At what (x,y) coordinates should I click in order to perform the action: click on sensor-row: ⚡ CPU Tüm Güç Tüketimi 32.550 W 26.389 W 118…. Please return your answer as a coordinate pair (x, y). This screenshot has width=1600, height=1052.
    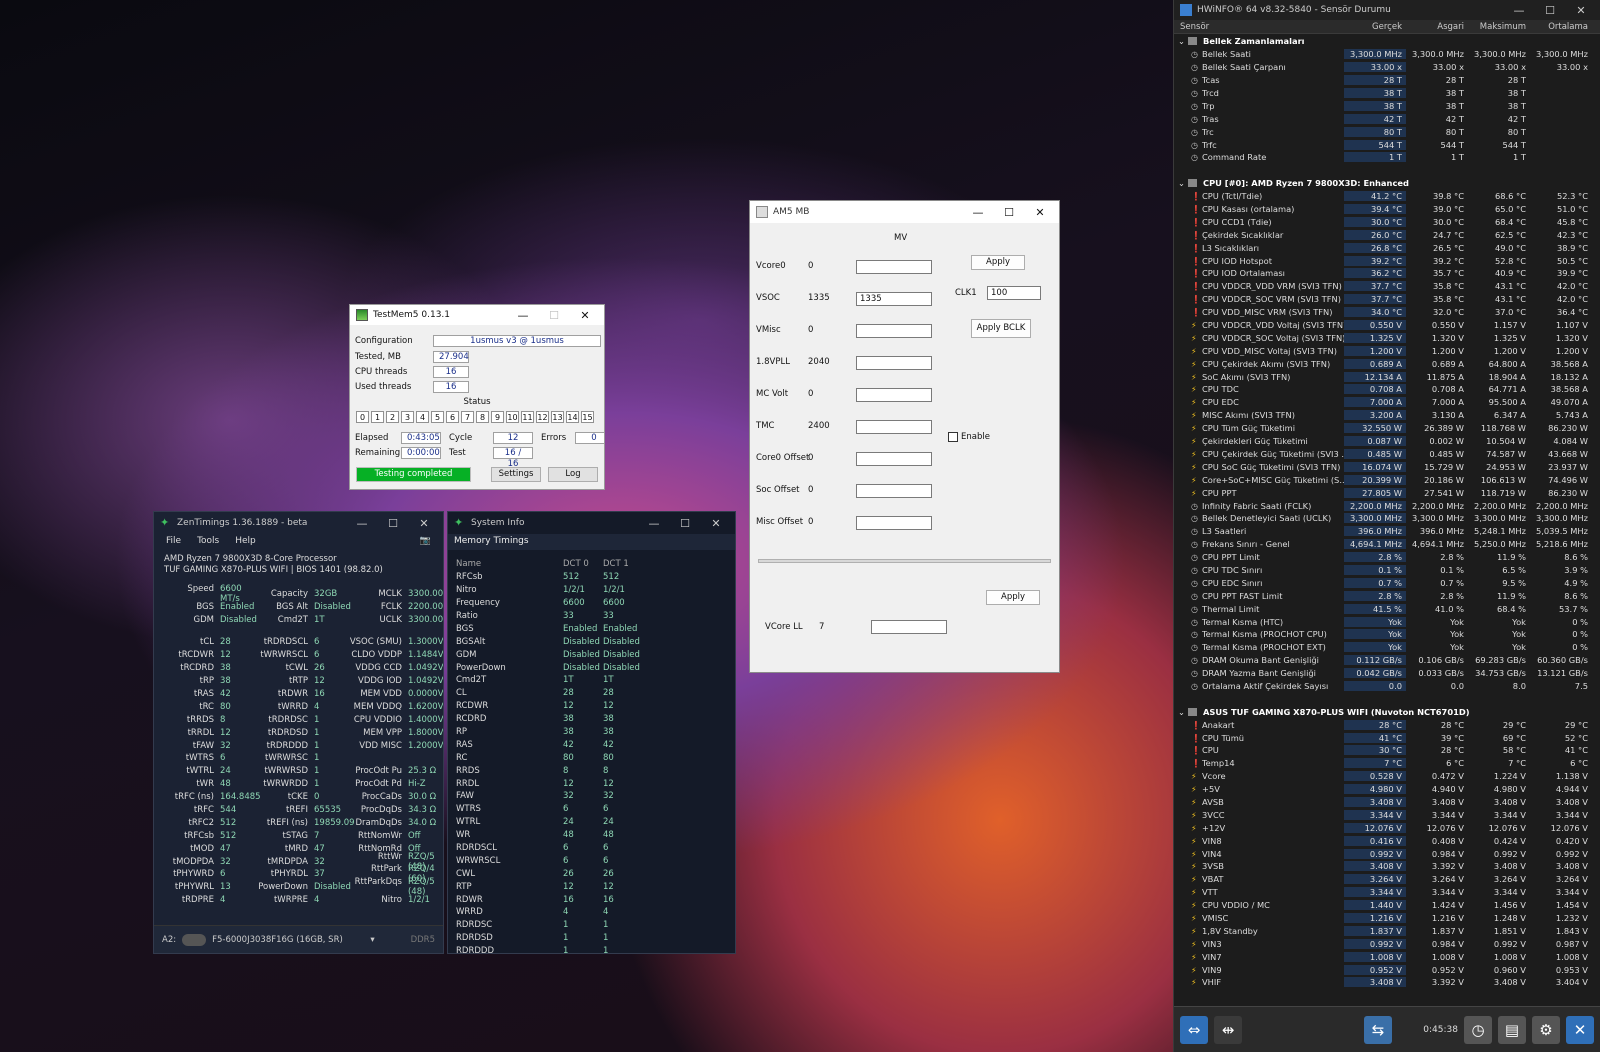
    Looking at the image, I should click on (1387, 428).